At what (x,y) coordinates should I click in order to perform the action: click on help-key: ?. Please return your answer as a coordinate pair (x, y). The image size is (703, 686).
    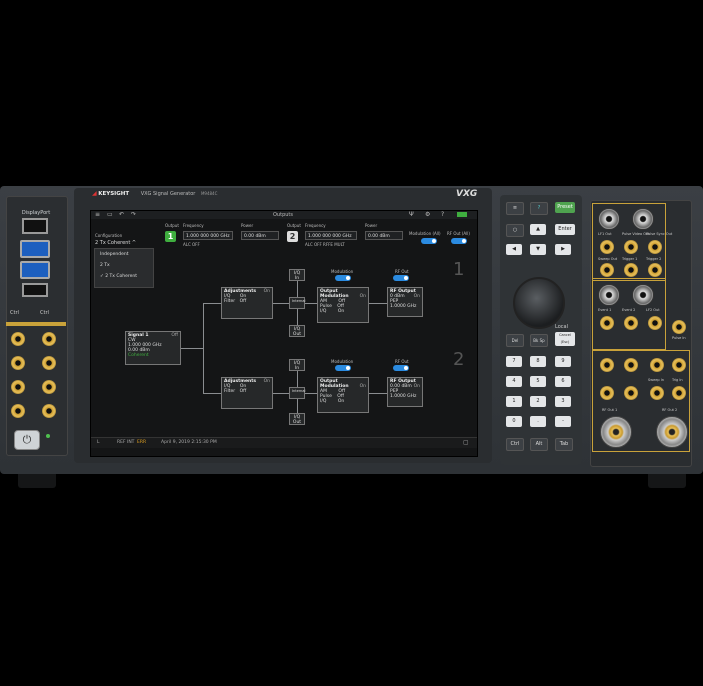
    Looking at the image, I should click on (539, 208).